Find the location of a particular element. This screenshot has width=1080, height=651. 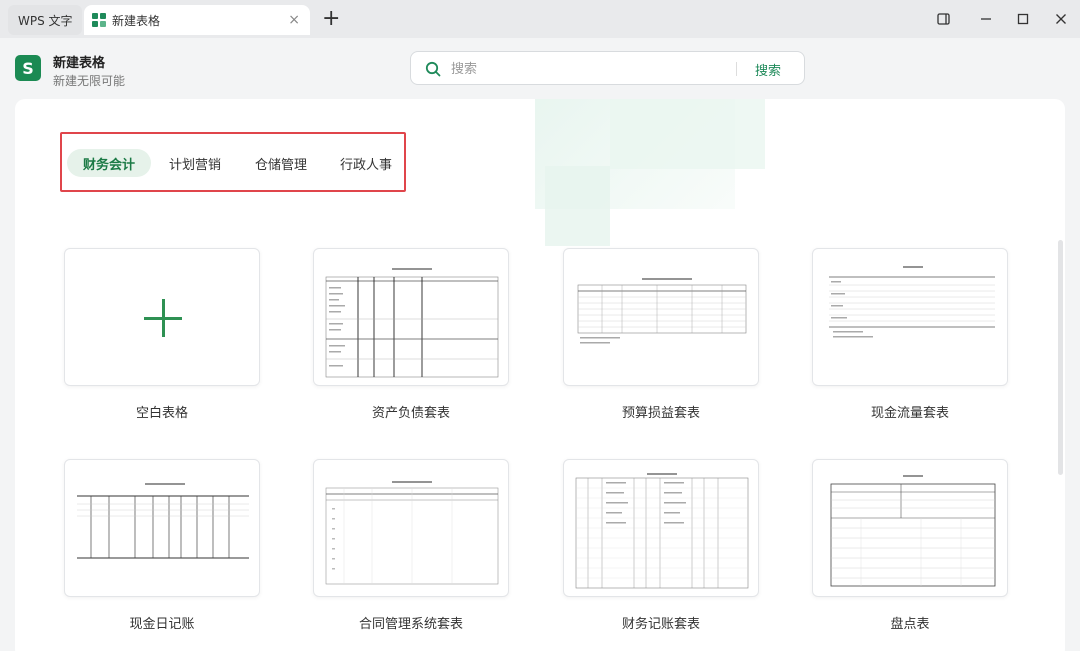

template-card-balance-sheet is located at coordinates (411, 317).